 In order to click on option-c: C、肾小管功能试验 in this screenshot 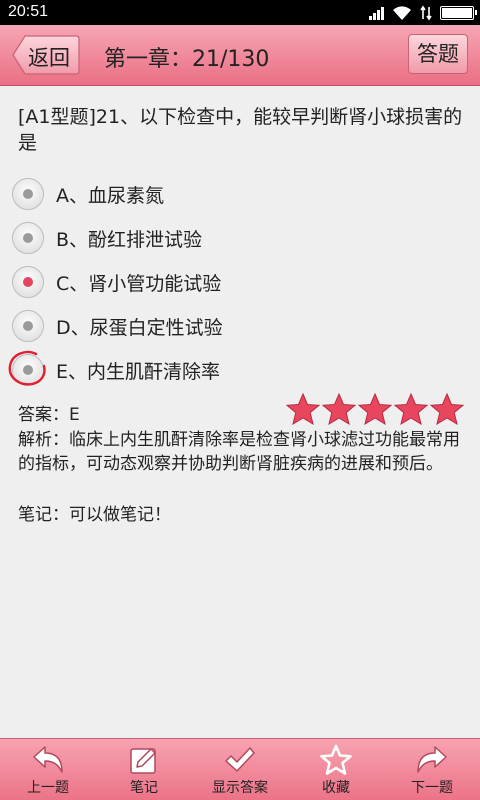, I will do `click(162, 282)`.